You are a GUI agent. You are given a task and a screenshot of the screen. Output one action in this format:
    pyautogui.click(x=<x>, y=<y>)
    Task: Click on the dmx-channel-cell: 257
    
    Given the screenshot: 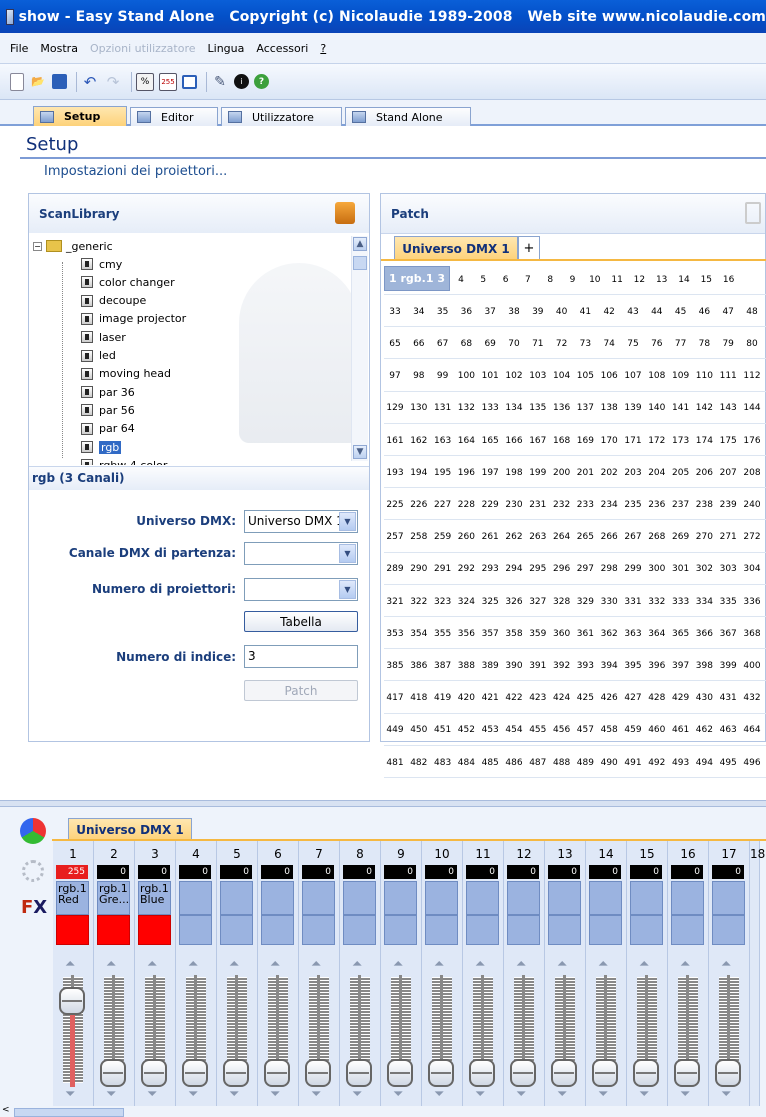 What is the action you would take?
    pyautogui.click(x=395, y=537)
    